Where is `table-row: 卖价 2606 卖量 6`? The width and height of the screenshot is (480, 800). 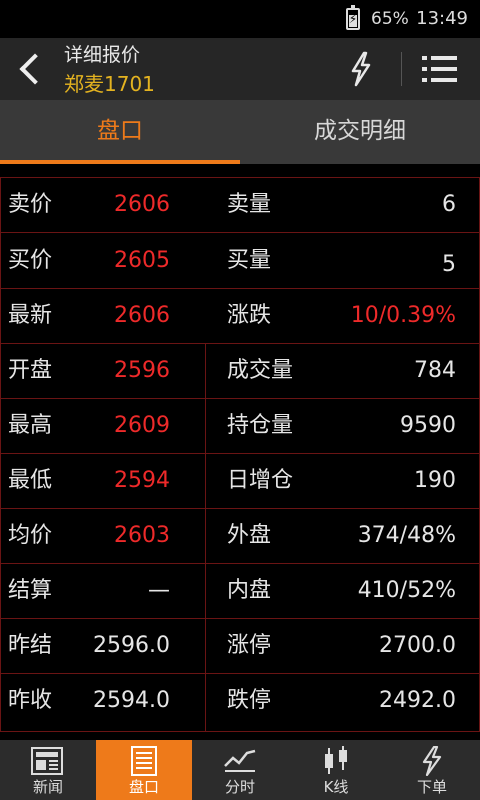 table-row: 卖价 2606 卖量 6 is located at coordinates (240, 204).